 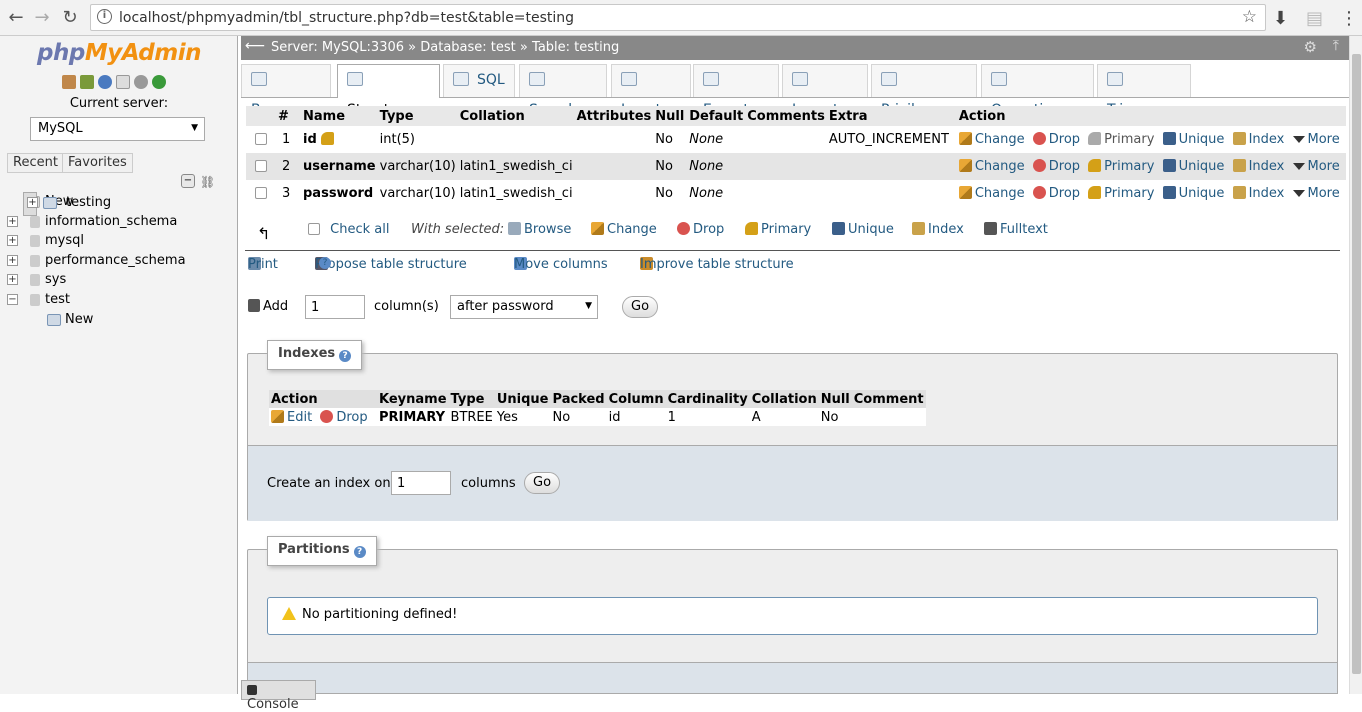 What do you see at coordinates (539, 229) in the screenshot?
I see `bulk-browse-button: Browse` at bounding box center [539, 229].